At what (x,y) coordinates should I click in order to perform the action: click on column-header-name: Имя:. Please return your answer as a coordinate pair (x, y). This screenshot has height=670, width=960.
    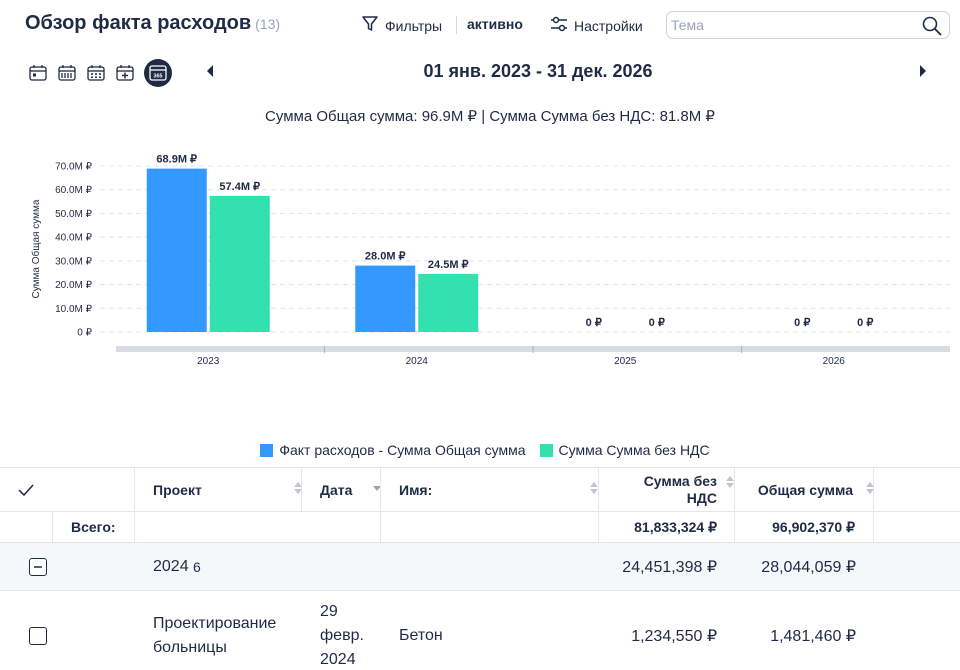
    Looking at the image, I should click on (489, 489).